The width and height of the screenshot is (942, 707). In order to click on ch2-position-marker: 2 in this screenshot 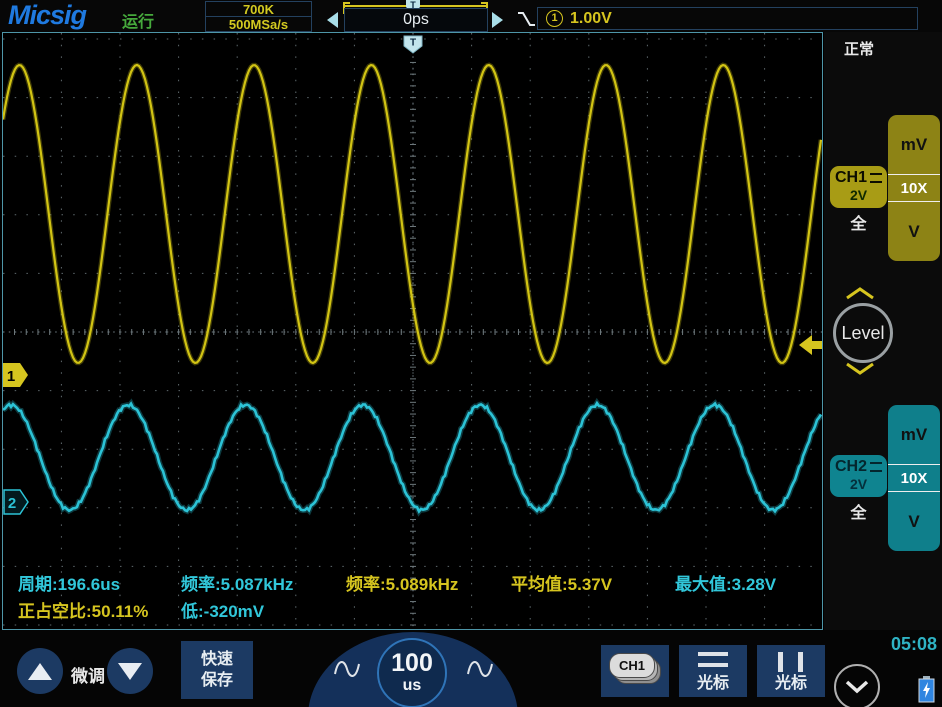, I will do `click(16, 502)`.